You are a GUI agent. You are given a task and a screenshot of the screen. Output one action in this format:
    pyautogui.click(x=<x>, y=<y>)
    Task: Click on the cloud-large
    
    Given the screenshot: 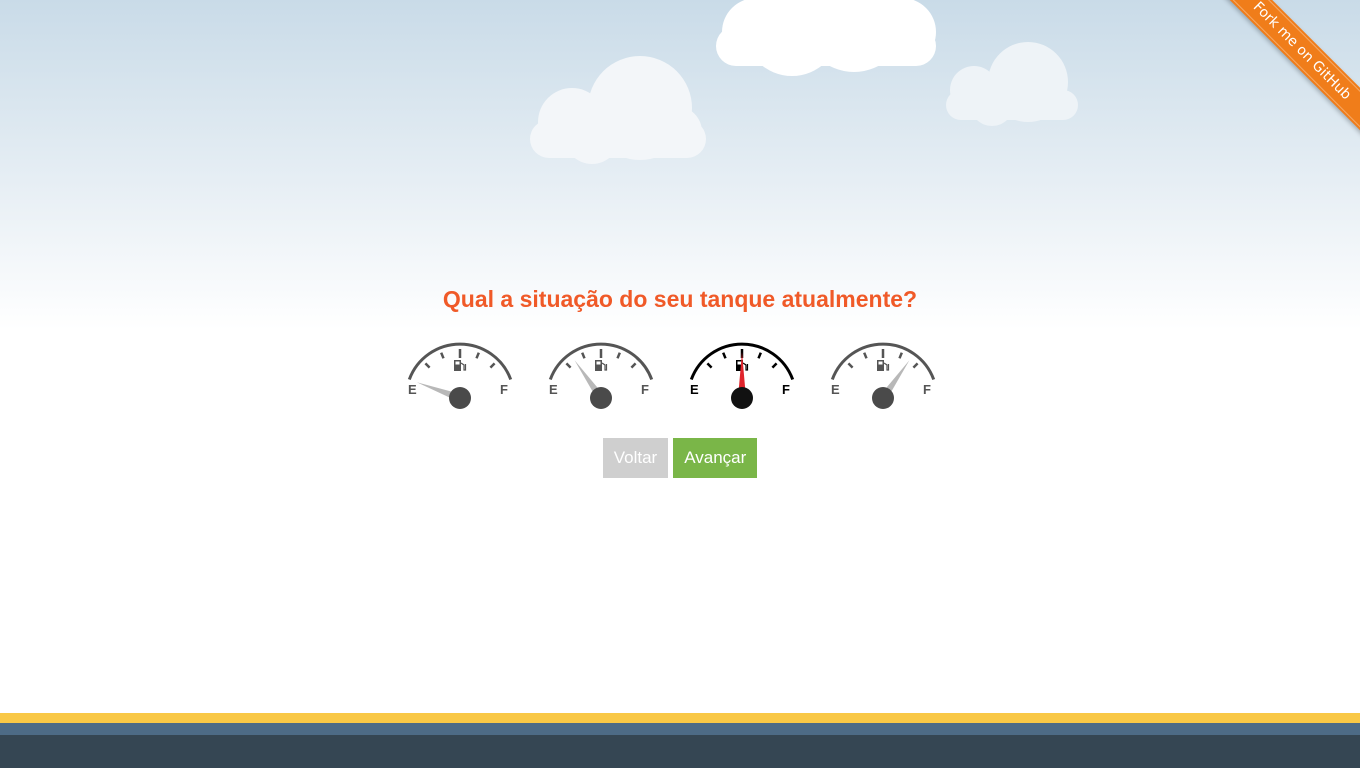 What is the action you would take?
    pyautogui.click(x=826, y=38)
    